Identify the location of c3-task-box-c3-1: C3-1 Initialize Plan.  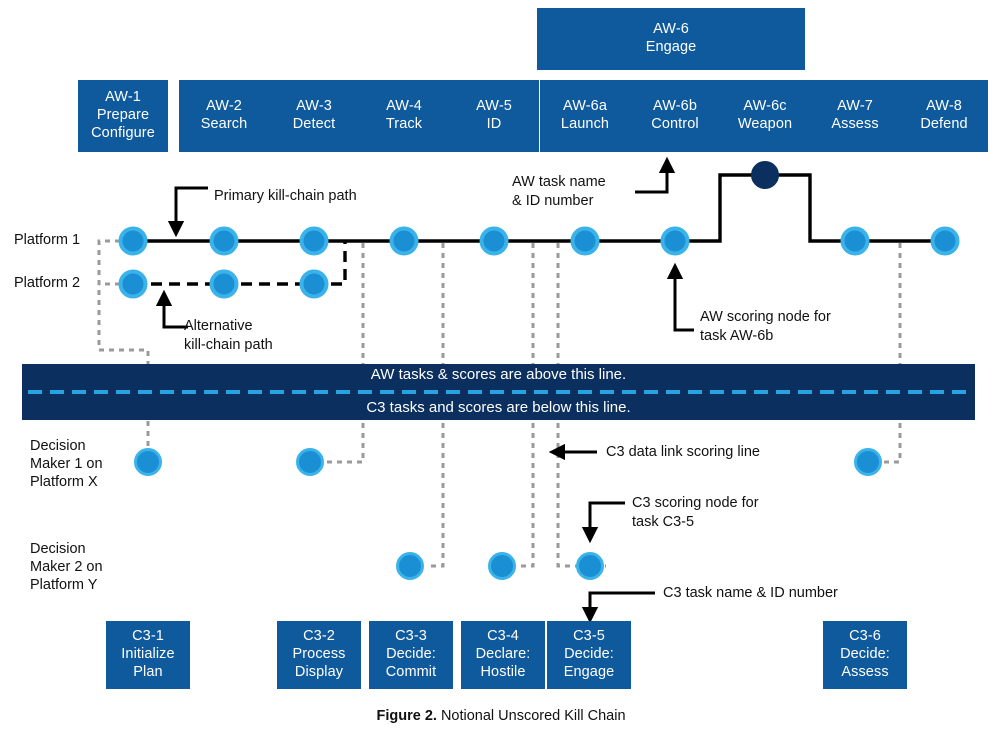
(148, 655).